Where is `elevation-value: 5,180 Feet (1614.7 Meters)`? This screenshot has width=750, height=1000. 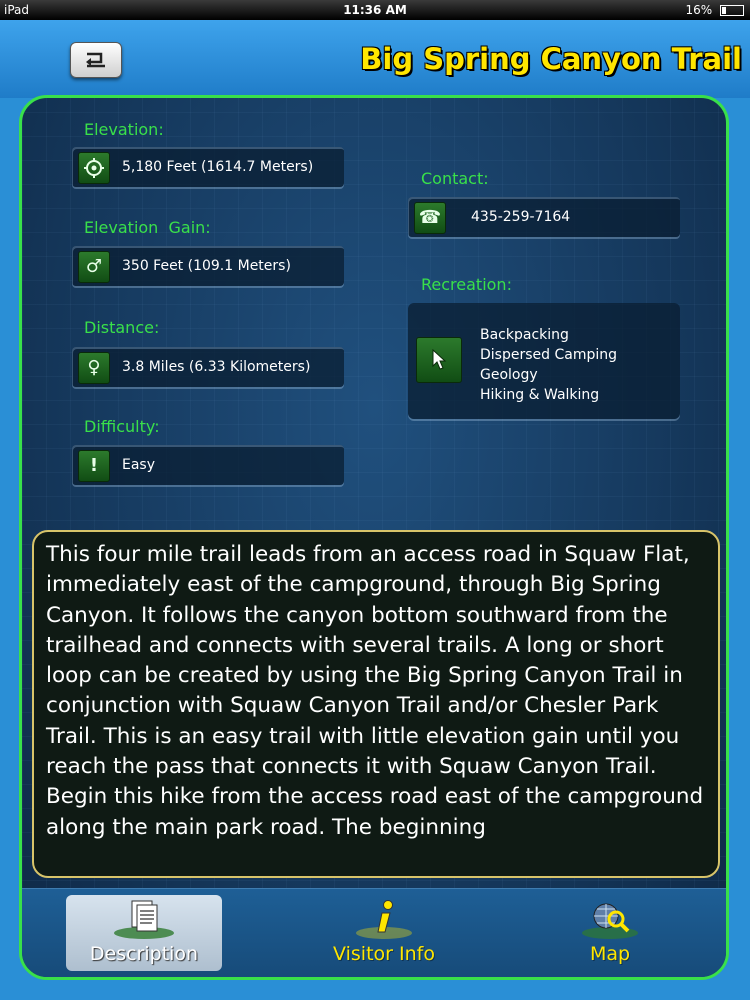 elevation-value: 5,180 Feet (1614.7 Meters) is located at coordinates (218, 167).